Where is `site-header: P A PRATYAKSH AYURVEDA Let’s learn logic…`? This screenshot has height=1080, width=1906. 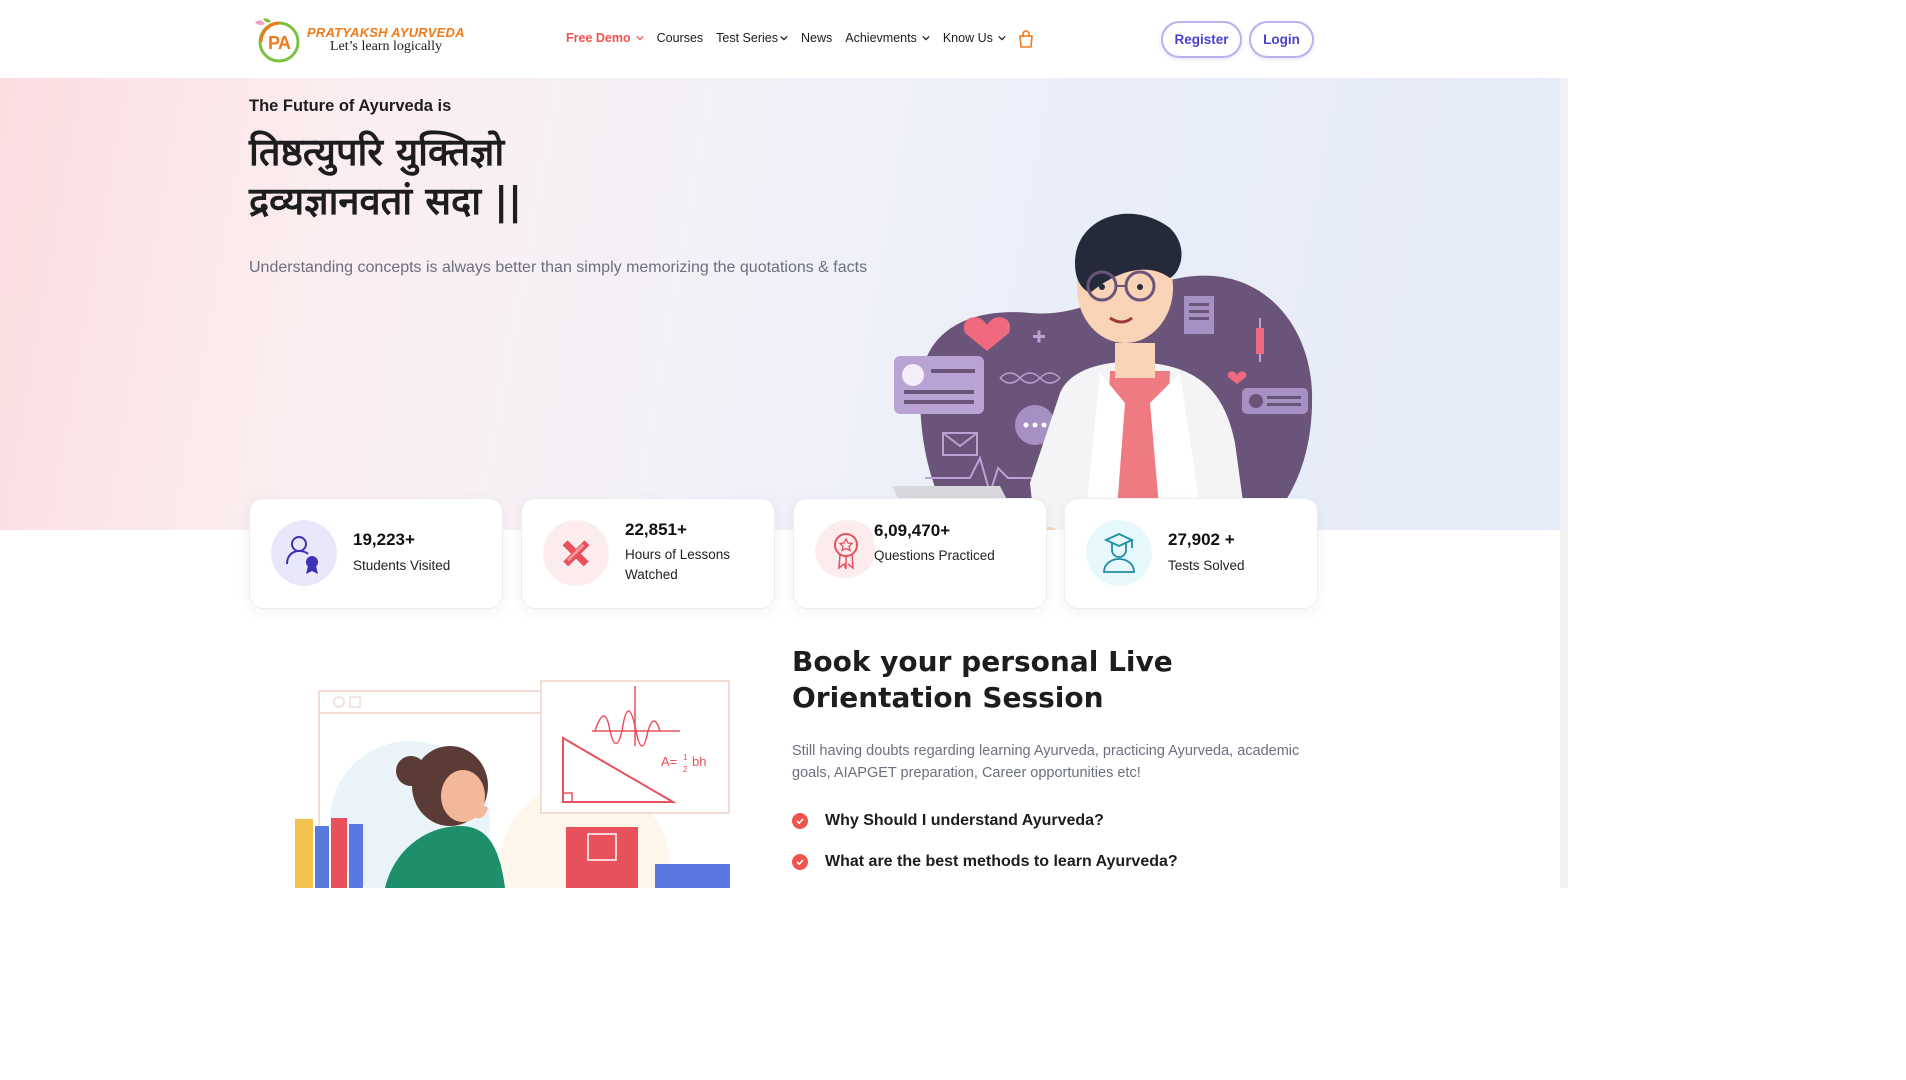 site-header: P A PRATYAKSH AYURVEDA Let’s learn logic… is located at coordinates (784, 39).